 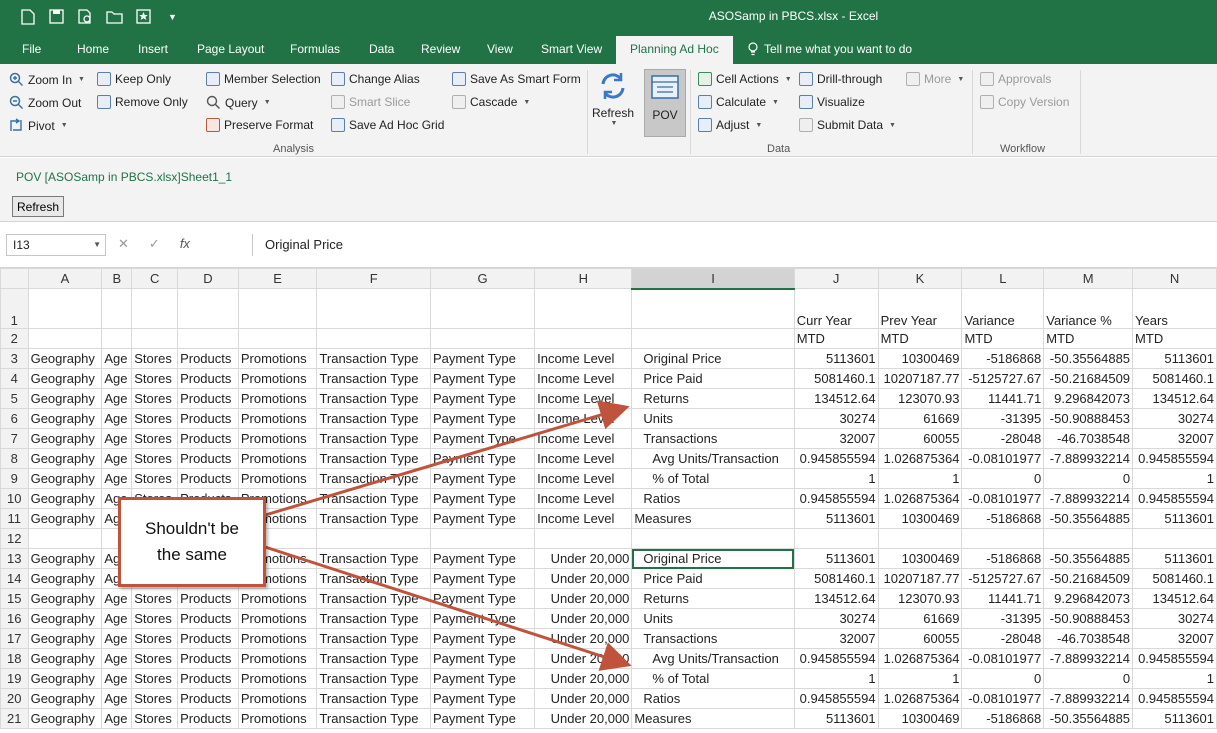 What do you see at coordinates (387, 125) in the screenshot?
I see `save-ad-hoc-grid-button: Save Ad Hoc Grid` at bounding box center [387, 125].